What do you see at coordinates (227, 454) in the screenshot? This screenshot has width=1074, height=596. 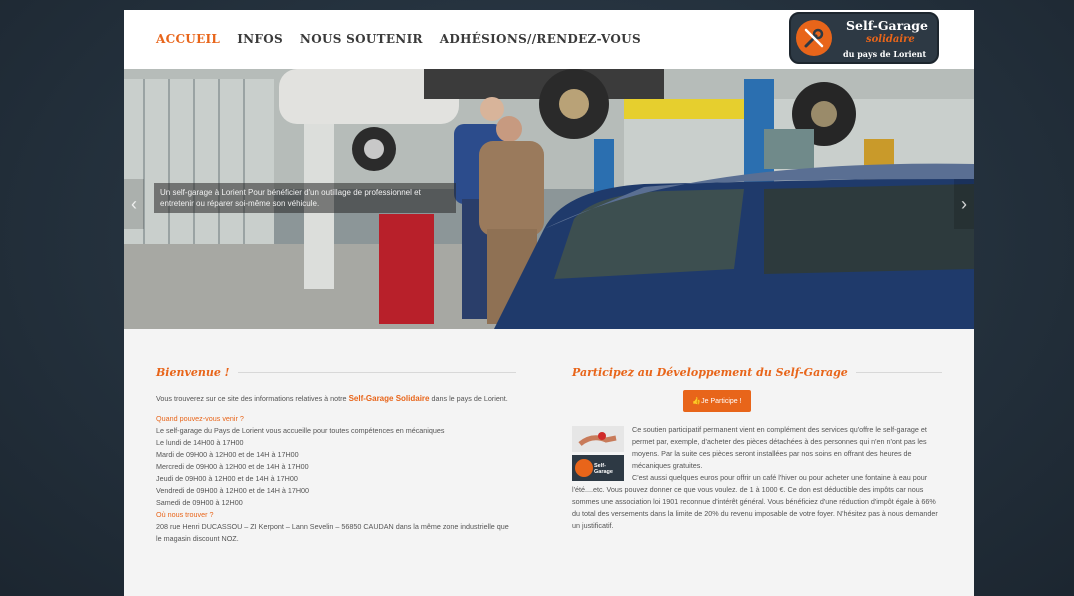 I see `hours-item: Mardi de 09H00 à 12H00 et de 14H à 17H00` at bounding box center [227, 454].